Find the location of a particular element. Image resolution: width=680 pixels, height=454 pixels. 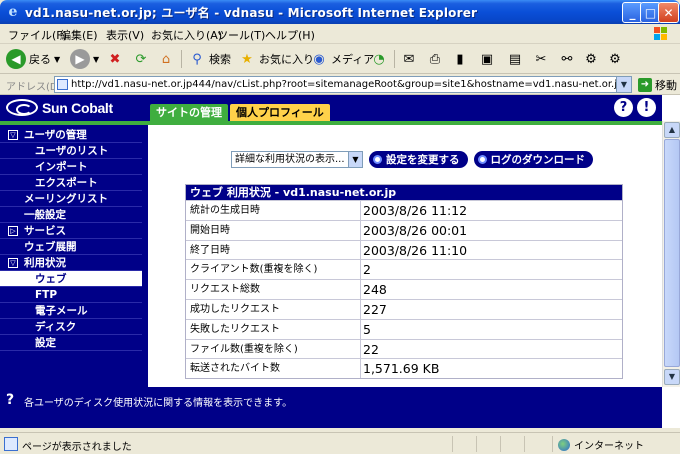

mail-button: ✉ is located at coordinates (409, 59).